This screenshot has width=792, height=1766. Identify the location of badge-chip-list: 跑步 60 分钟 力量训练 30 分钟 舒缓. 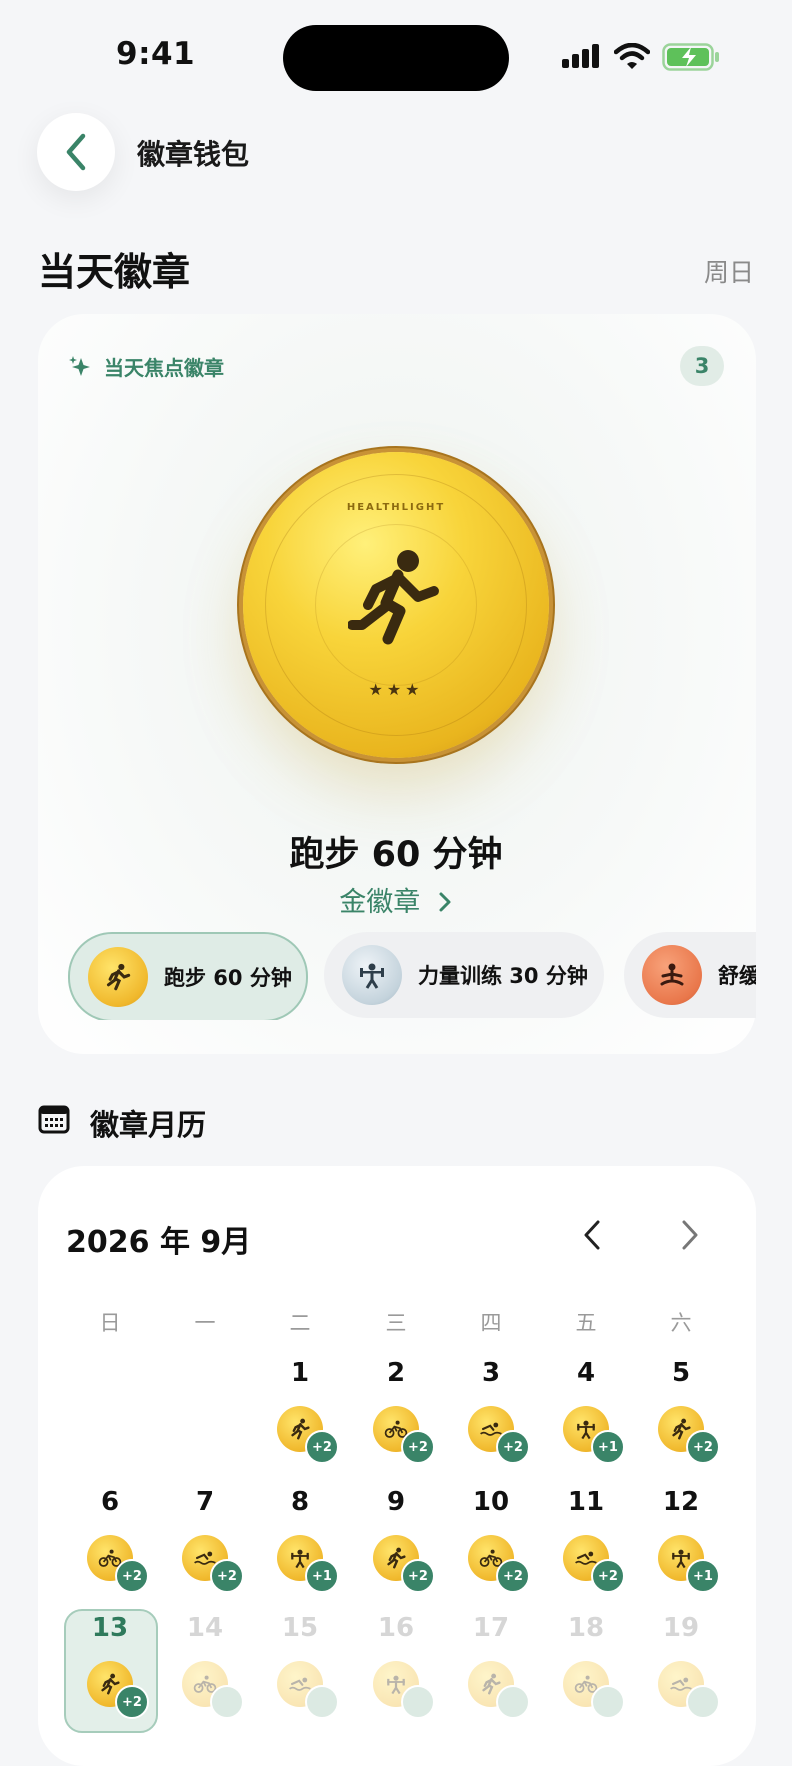
(397, 975).